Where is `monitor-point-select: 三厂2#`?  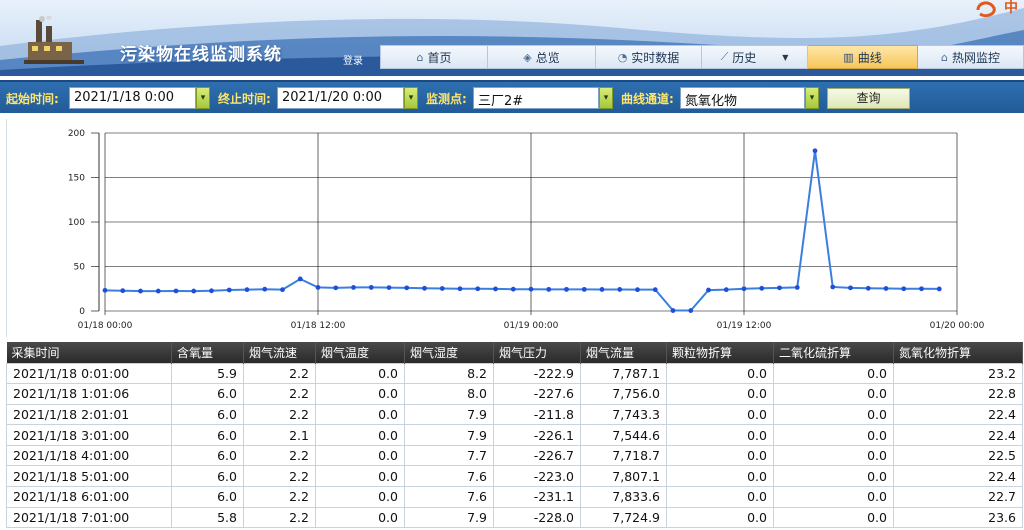
monitor-point-select: 三厂2# is located at coordinates (536, 98).